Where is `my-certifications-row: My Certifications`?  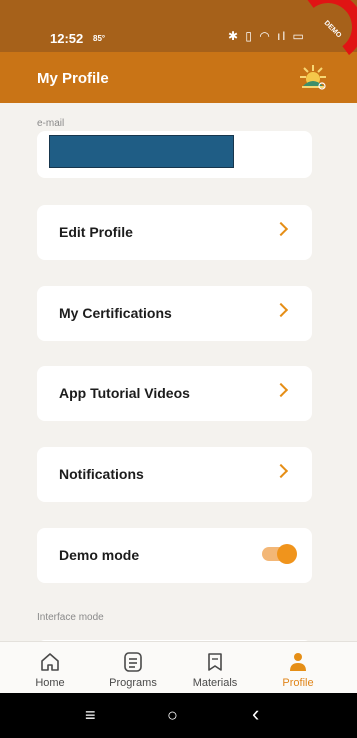
my-certifications-row: My Certifications is located at coordinates (174, 313).